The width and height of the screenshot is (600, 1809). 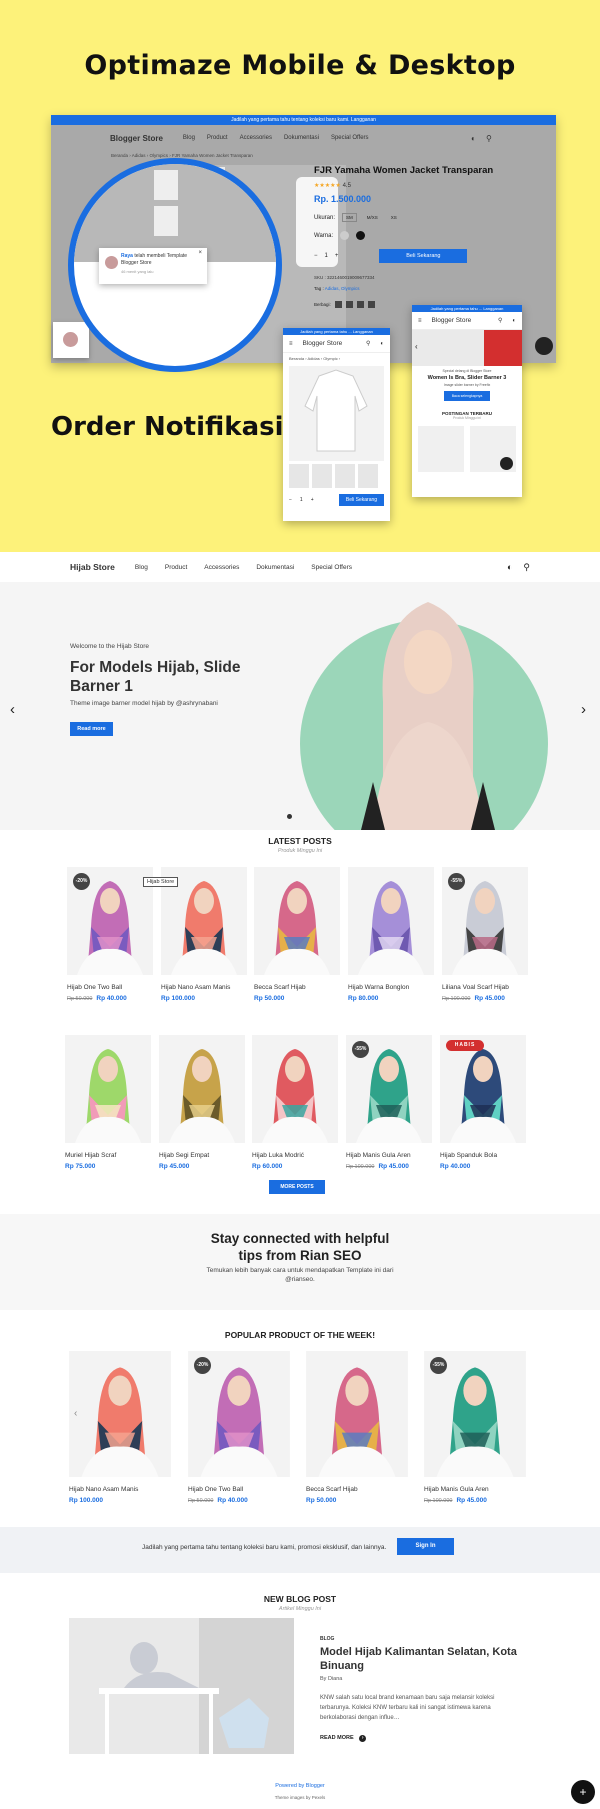 What do you see at coordinates (127, 256) in the screenshot?
I see `notif-name: Raya` at bounding box center [127, 256].